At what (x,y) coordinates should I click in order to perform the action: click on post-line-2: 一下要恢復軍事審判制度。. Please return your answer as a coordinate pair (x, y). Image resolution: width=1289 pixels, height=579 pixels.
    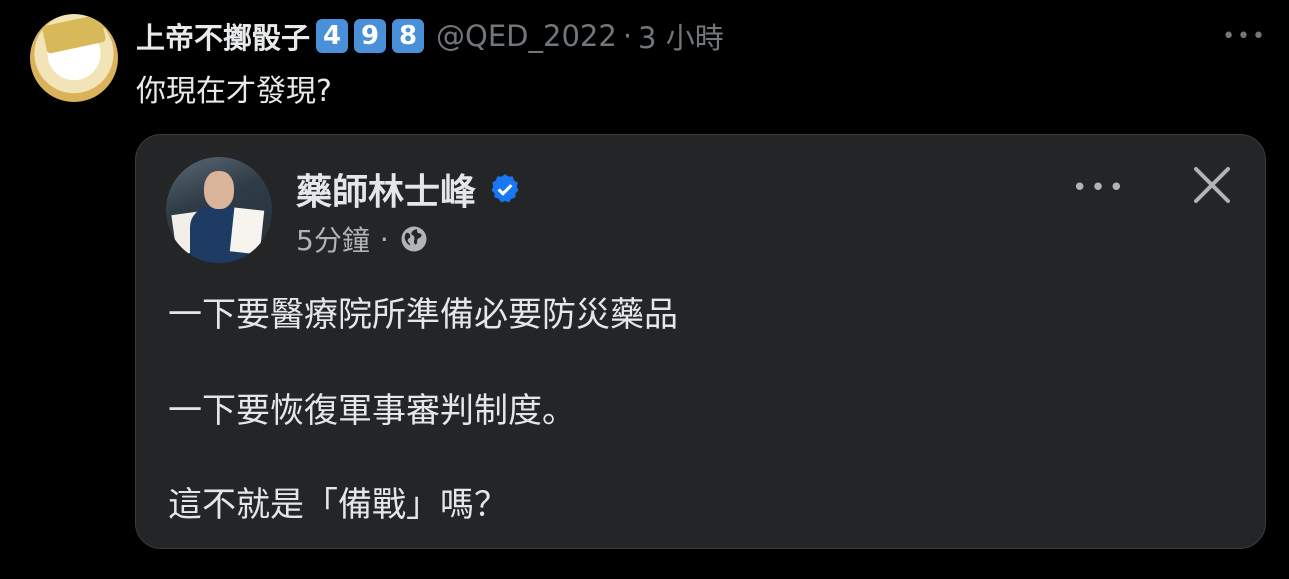
    Looking at the image, I should click on (372, 411).